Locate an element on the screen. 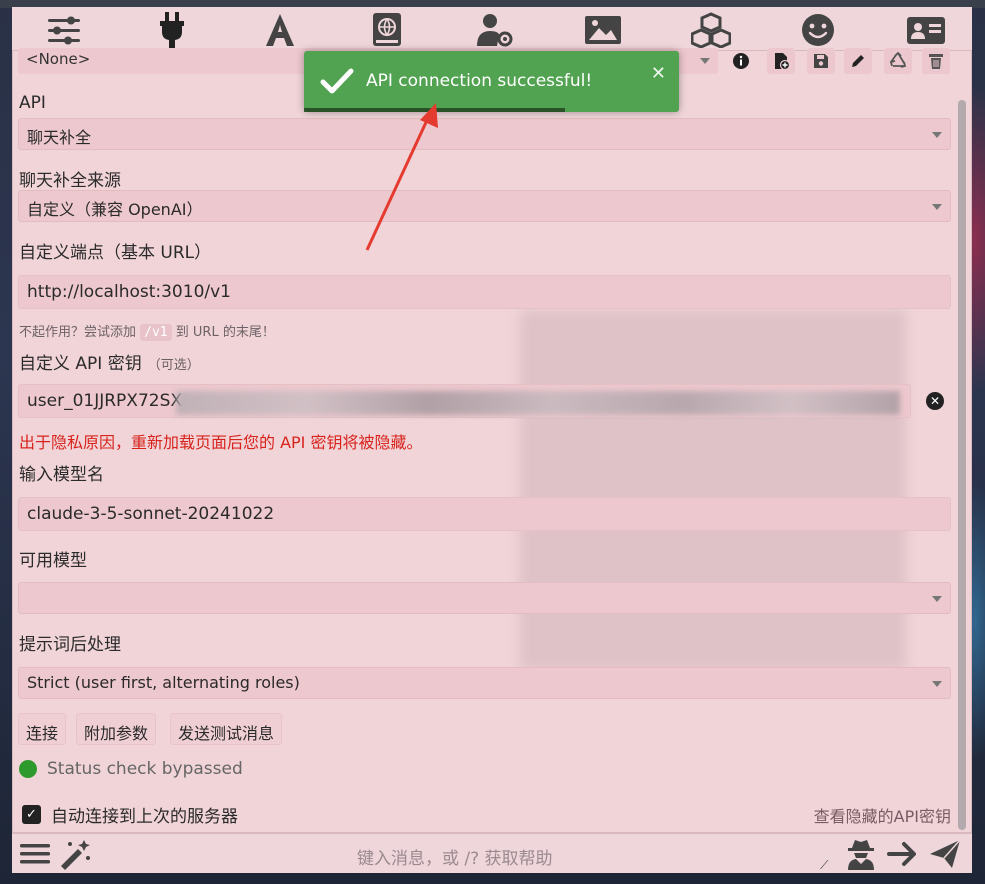  status-text: Status check bypassed is located at coordinates (145, 769).